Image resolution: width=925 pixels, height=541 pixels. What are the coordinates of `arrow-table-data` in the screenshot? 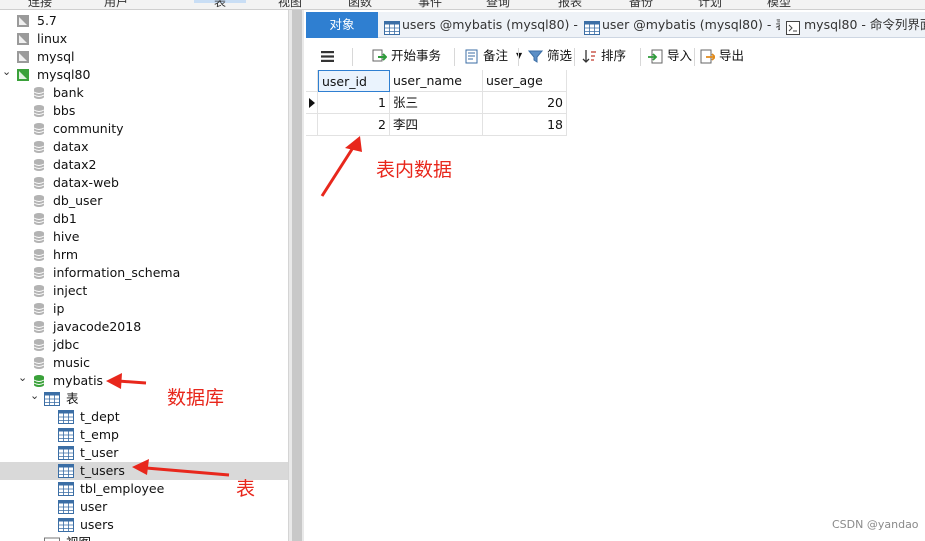 It's located at (339, 169).